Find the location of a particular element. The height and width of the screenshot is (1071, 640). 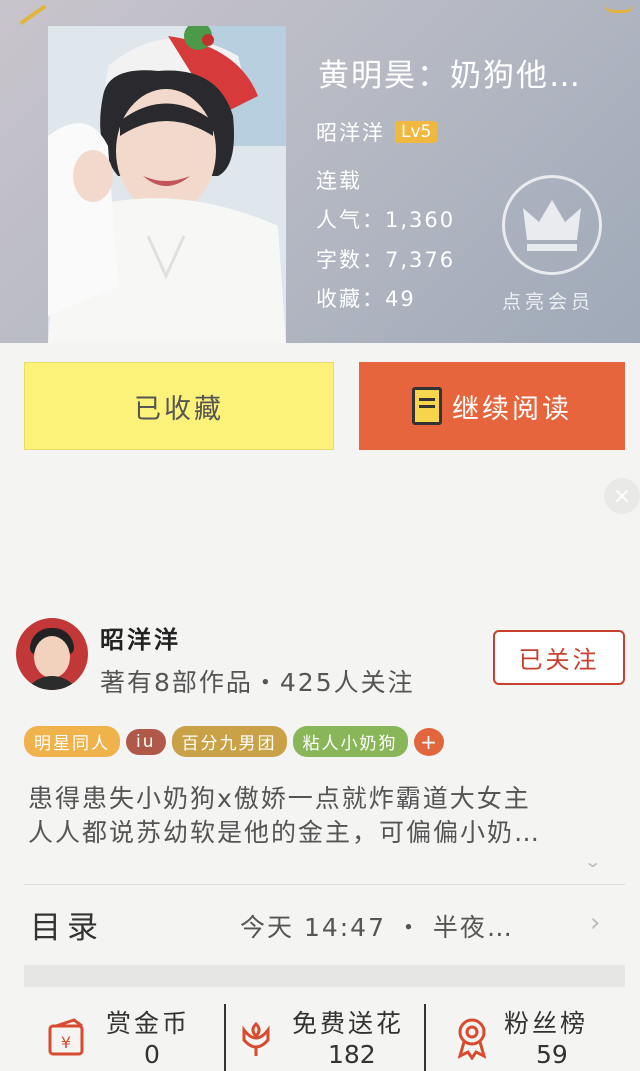

book-icon is located at coordinates (427, 406).